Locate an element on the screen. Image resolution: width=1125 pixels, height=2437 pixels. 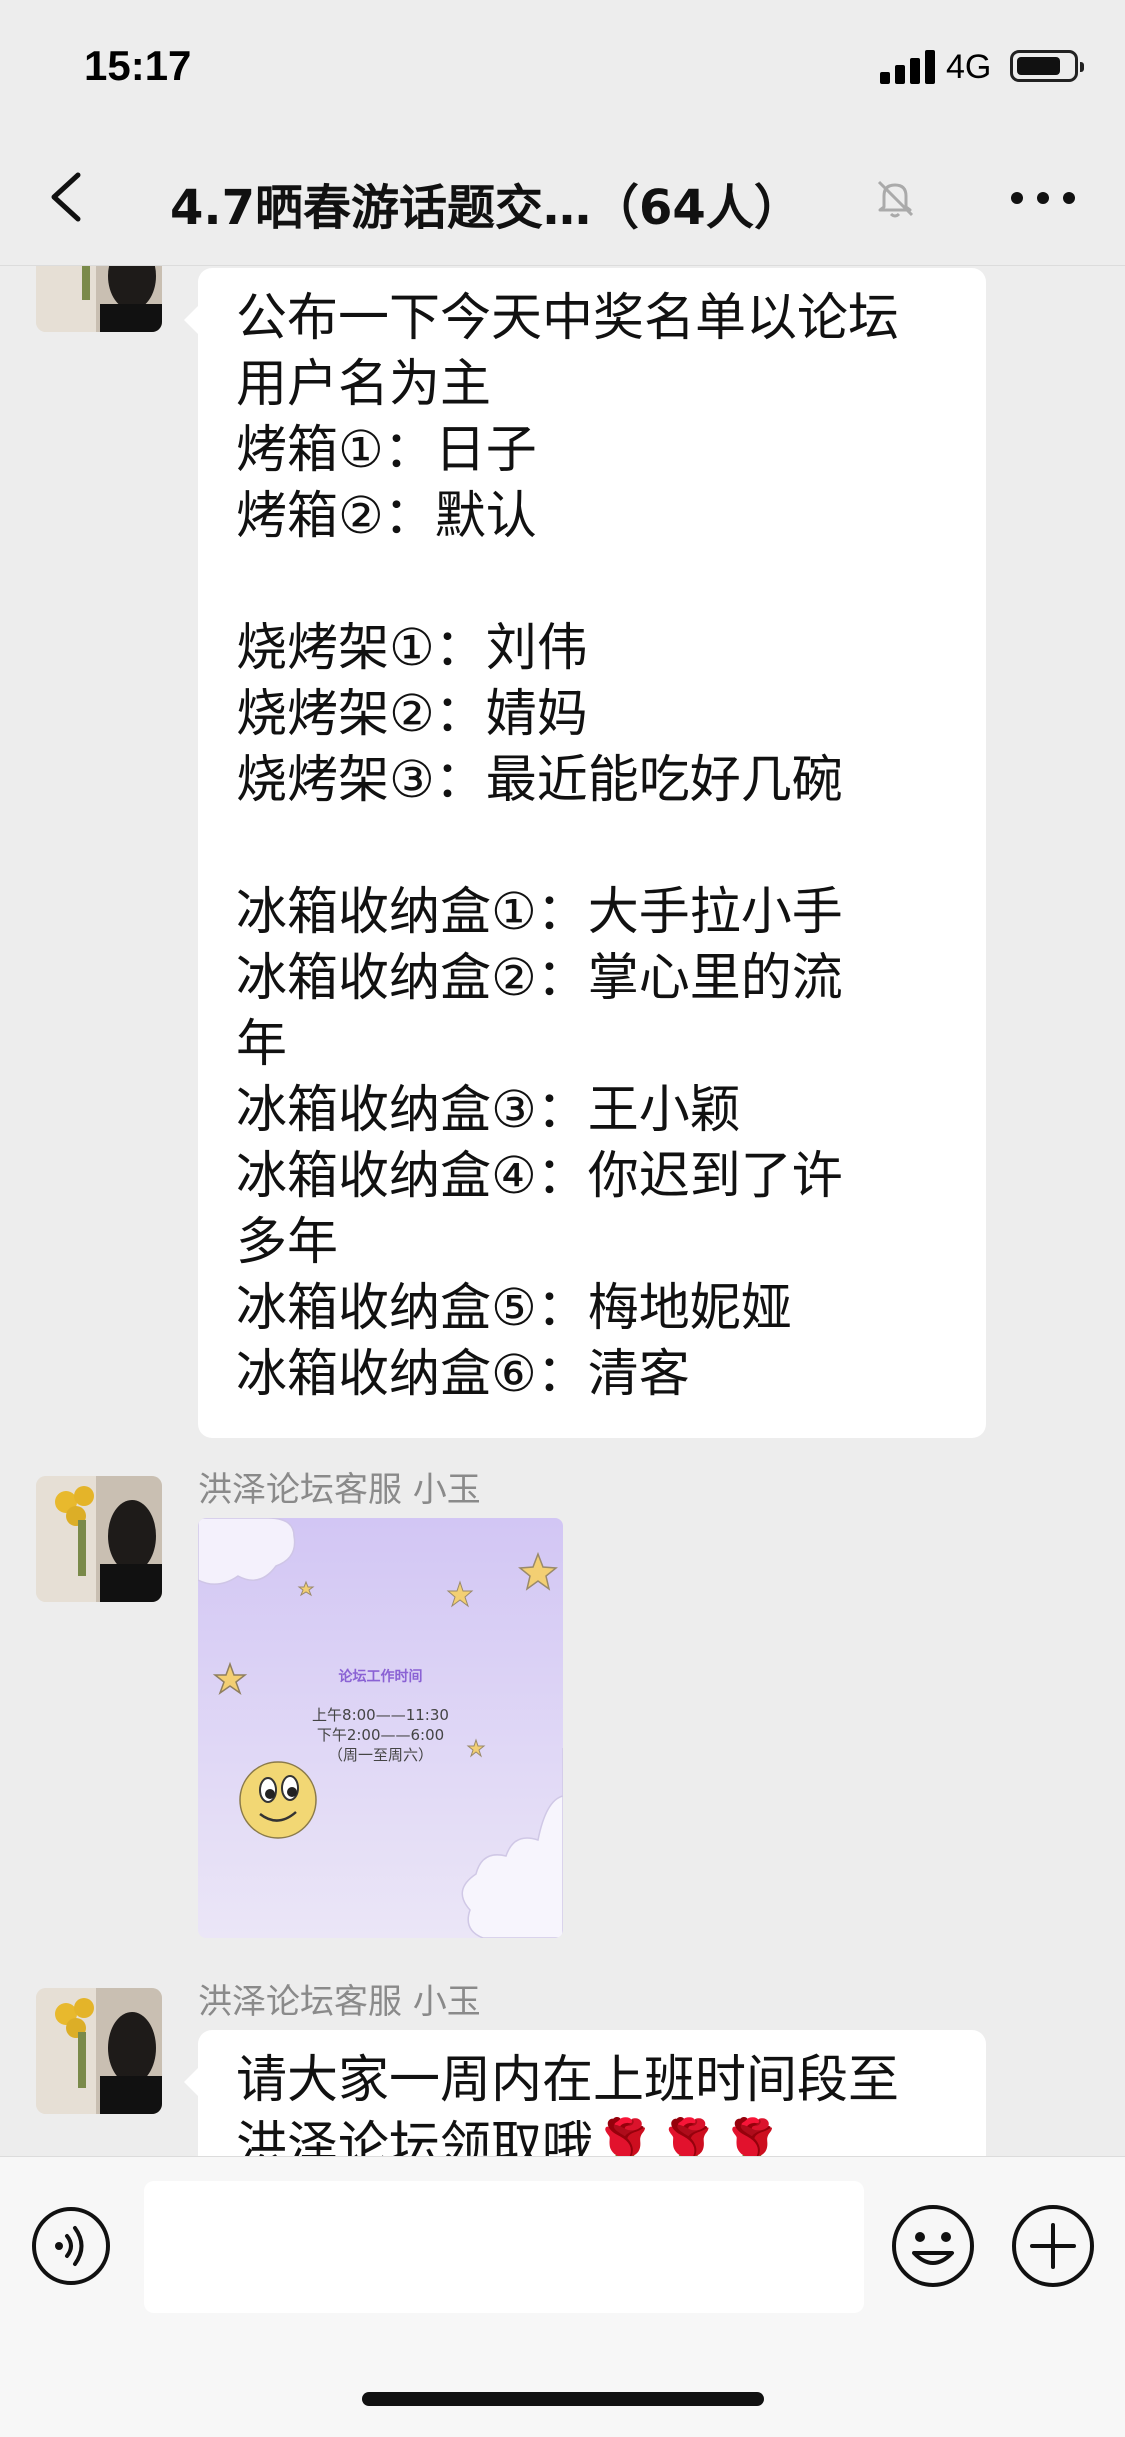
poster-text-line: （周一至周六） is located at coordinates (380, 1755).